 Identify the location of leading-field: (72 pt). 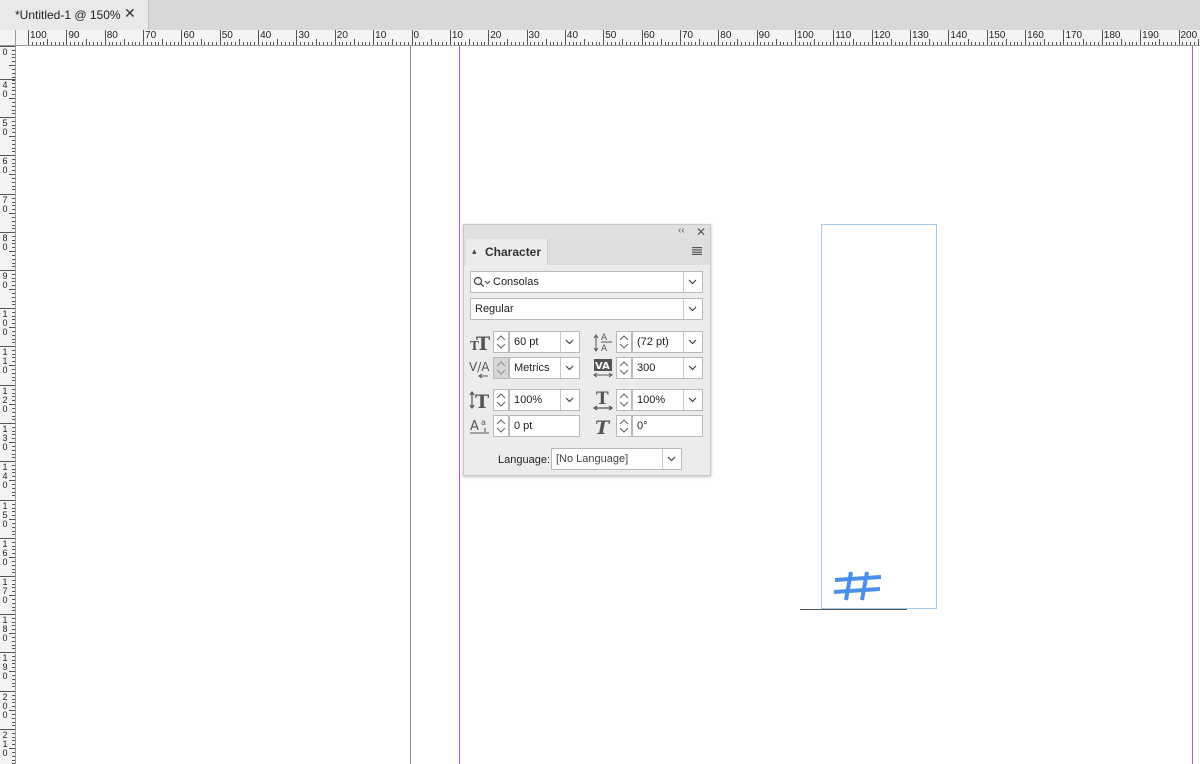
(667, 342).